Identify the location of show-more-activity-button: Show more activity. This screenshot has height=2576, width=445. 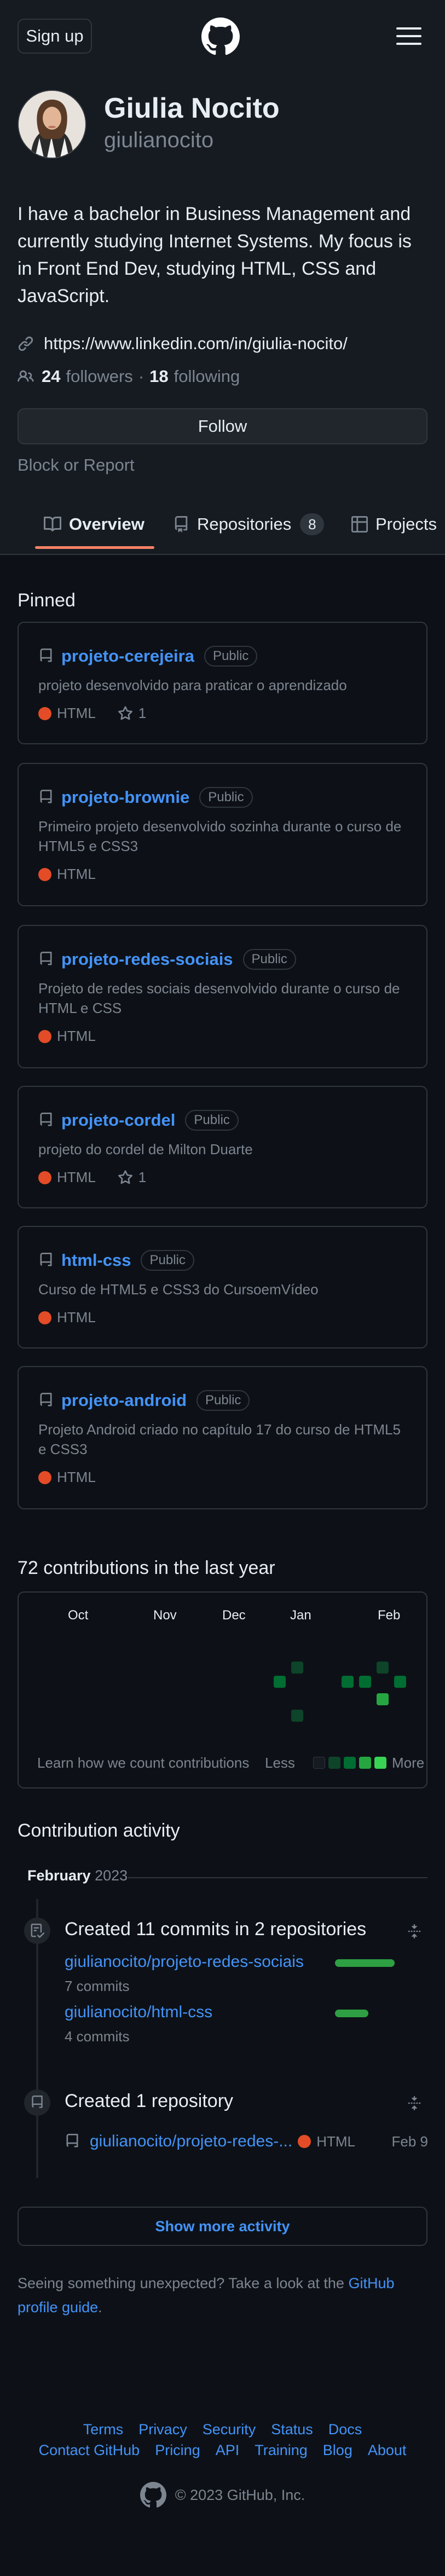
(222, 2226).